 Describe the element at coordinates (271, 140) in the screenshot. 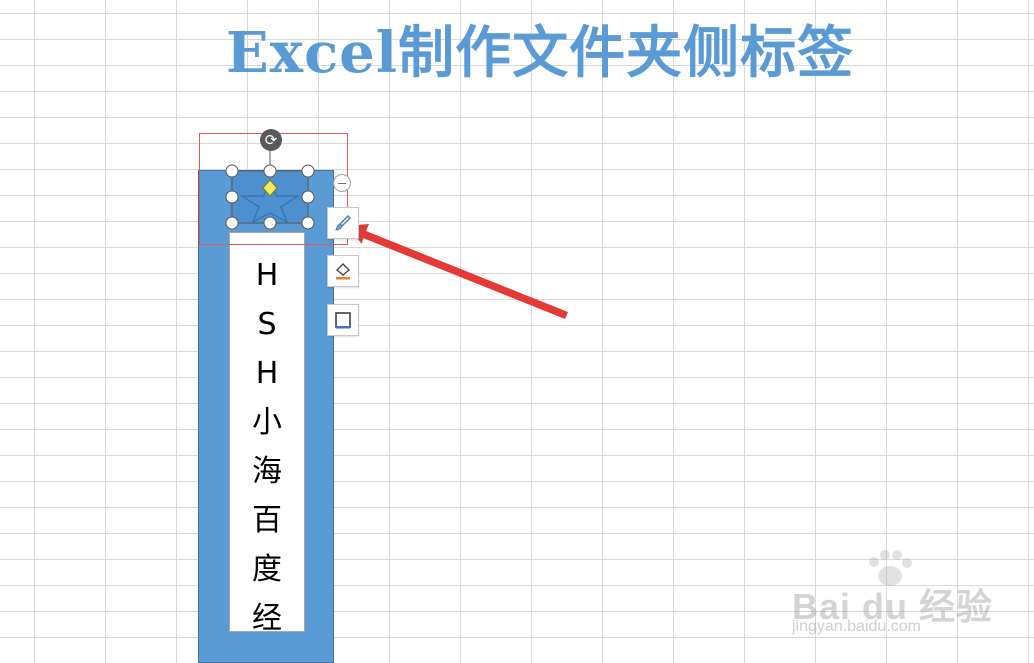

I see `rotate-icon: ⟳` at that location.